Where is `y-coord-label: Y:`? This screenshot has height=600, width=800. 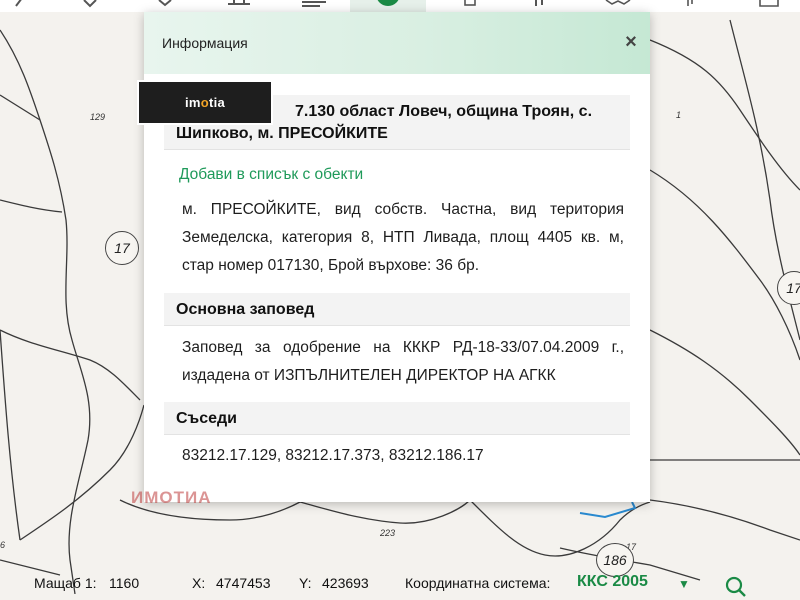
y-coord-label: Y: is located at coordinates (305, 583).